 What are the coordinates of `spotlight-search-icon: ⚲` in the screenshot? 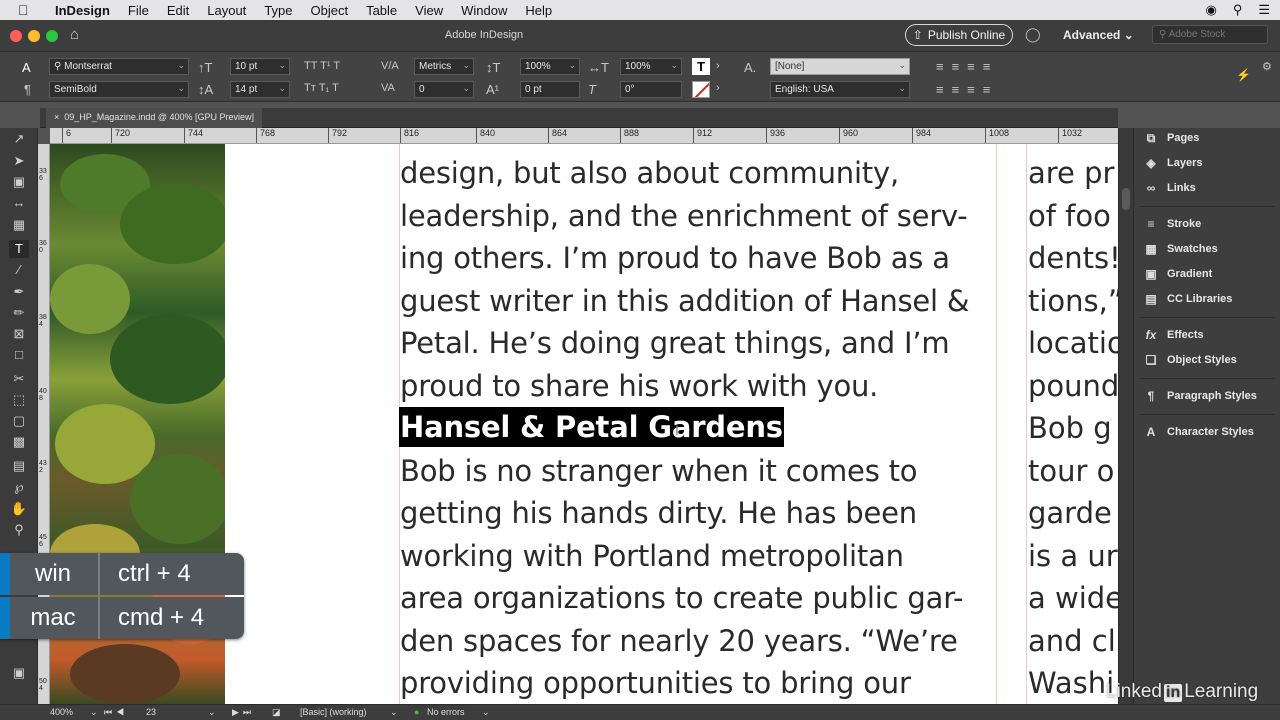 It's located at (1238, 10).